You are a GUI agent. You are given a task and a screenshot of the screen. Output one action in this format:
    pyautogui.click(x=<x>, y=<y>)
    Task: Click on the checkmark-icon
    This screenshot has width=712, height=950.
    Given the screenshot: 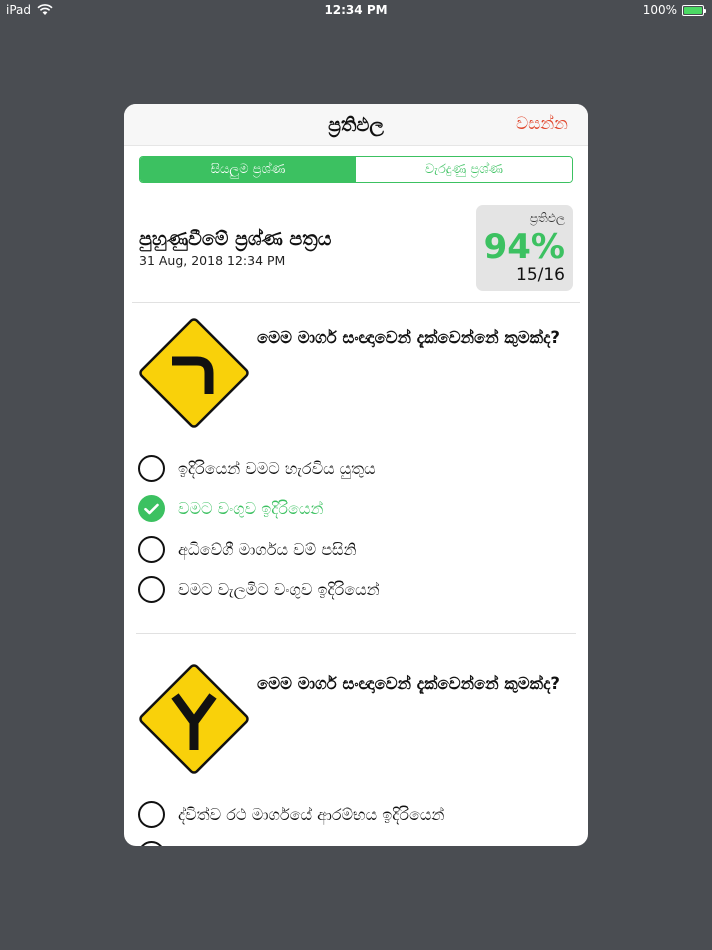 What is the action you would take?
    pyautogui.click(x=151, y=508)
    